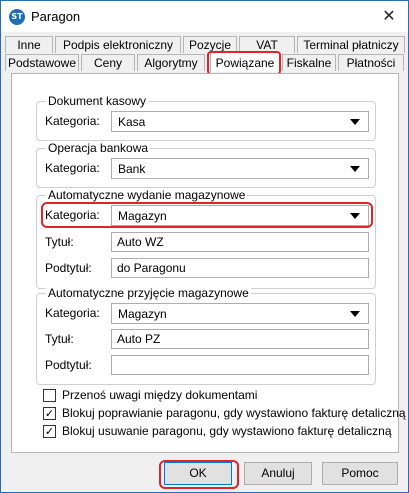 This screenshot has height=493, width=409. I want to click on podtytul-pz-input, so click(240, 365).